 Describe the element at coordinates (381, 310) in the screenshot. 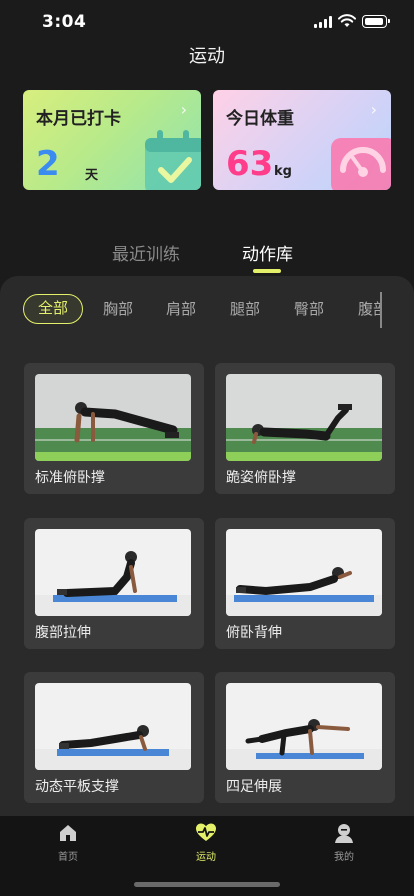

I see `scroll-divider` at that location.